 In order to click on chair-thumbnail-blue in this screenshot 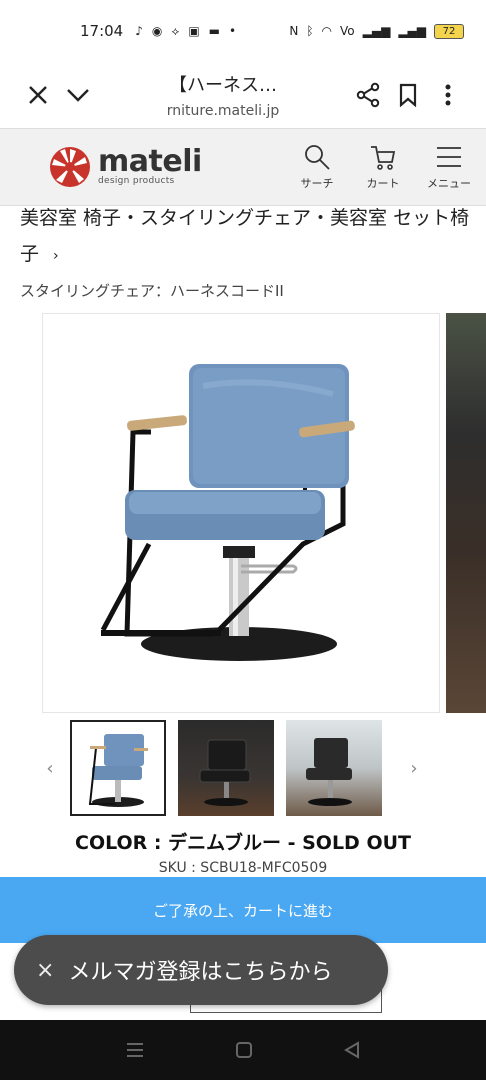, I will do `click(118, 770)`.